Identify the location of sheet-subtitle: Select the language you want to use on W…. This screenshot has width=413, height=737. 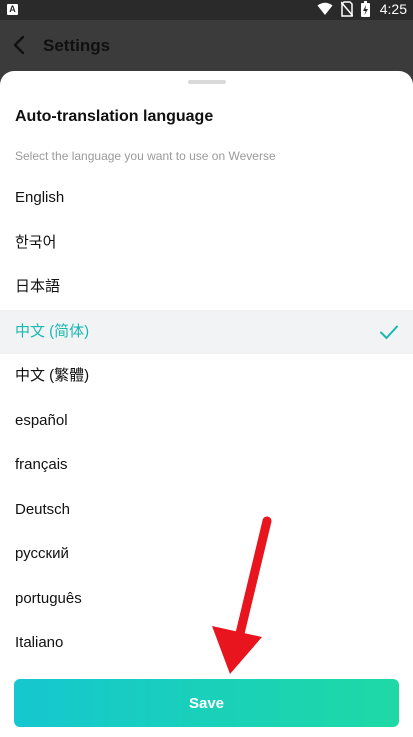
(145, 156).